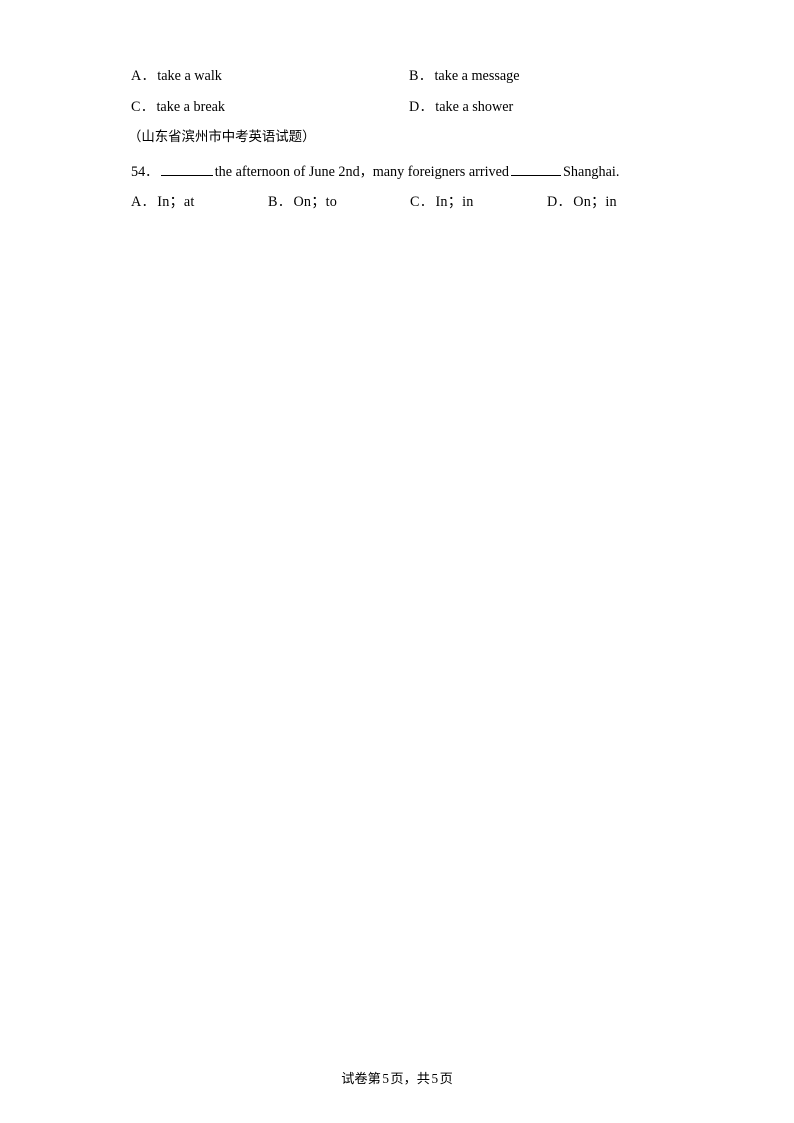  I want to click on option-d-previous: D． take a shower, so click(461, 107).